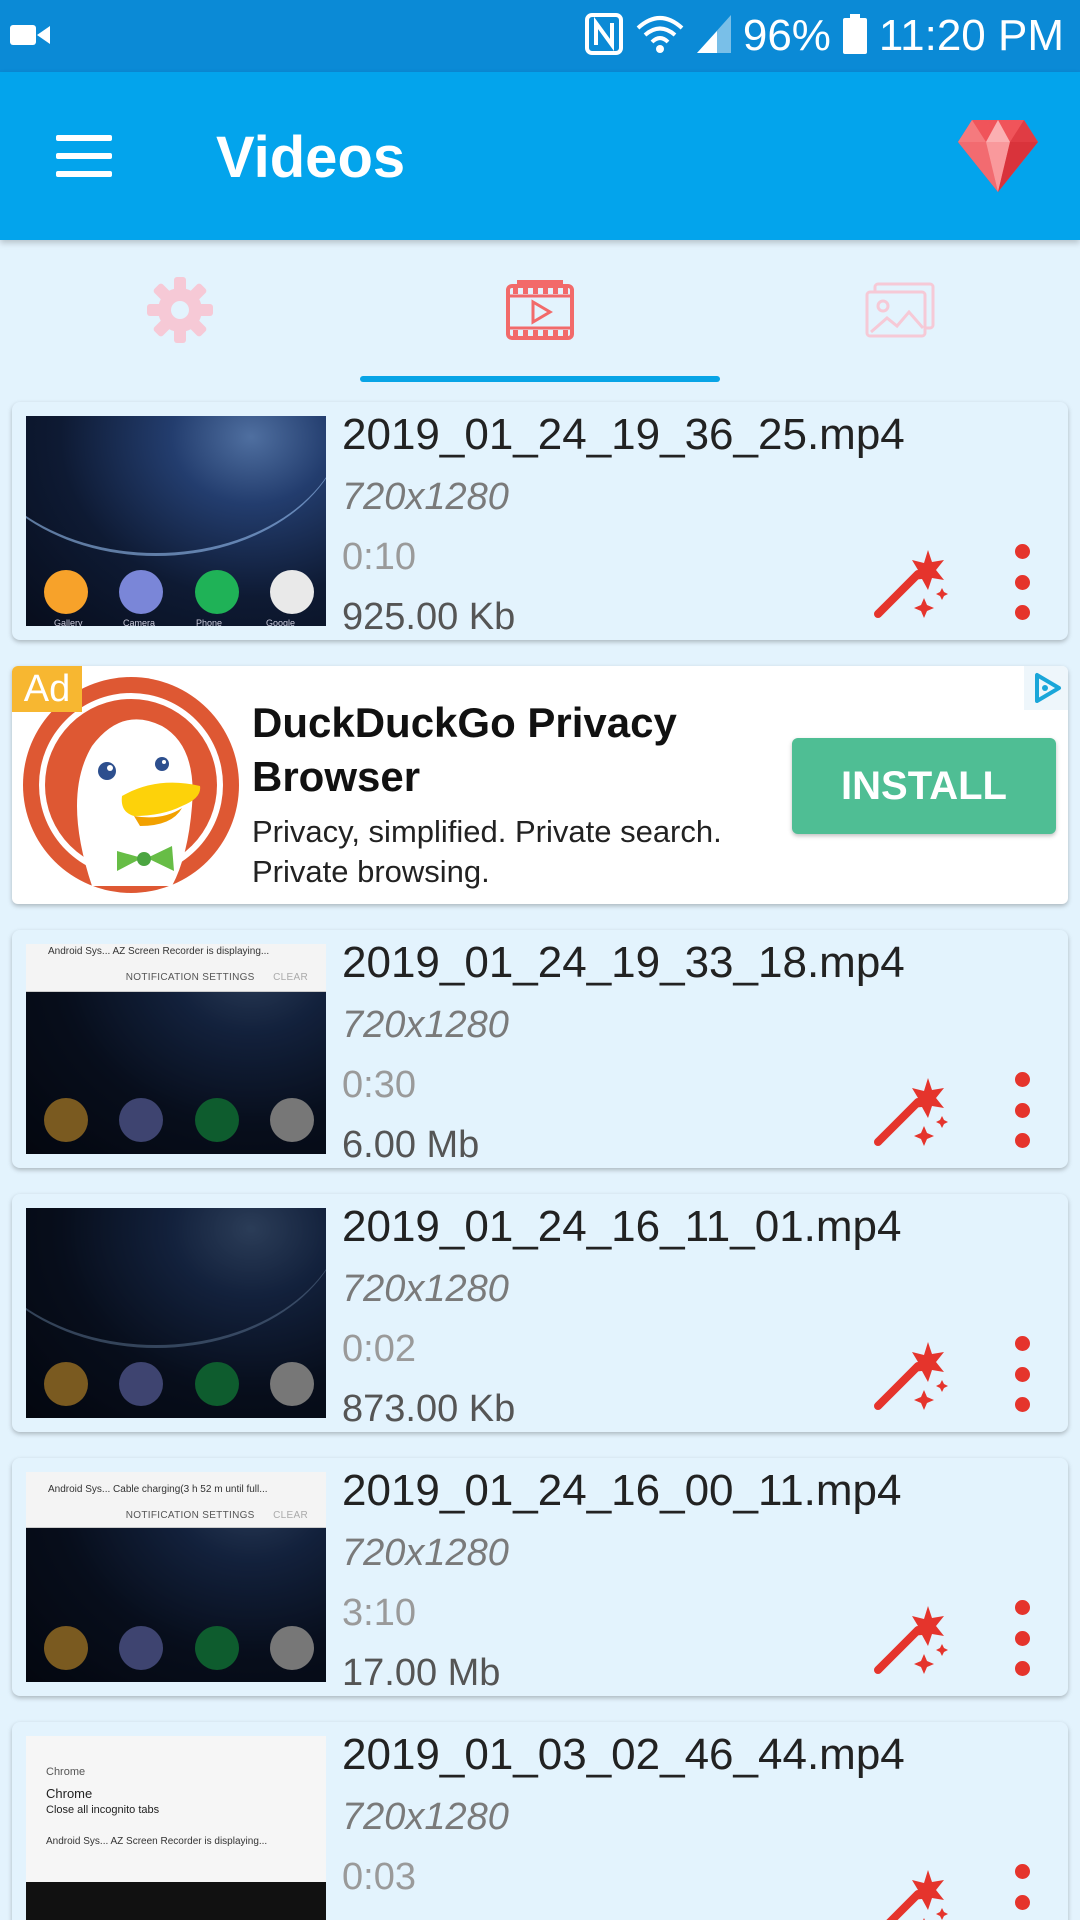  What do you see at coordinates (971, 35) in the screenshot?
I see `clock: 11:20 PM` at bounding box center [971, 35].